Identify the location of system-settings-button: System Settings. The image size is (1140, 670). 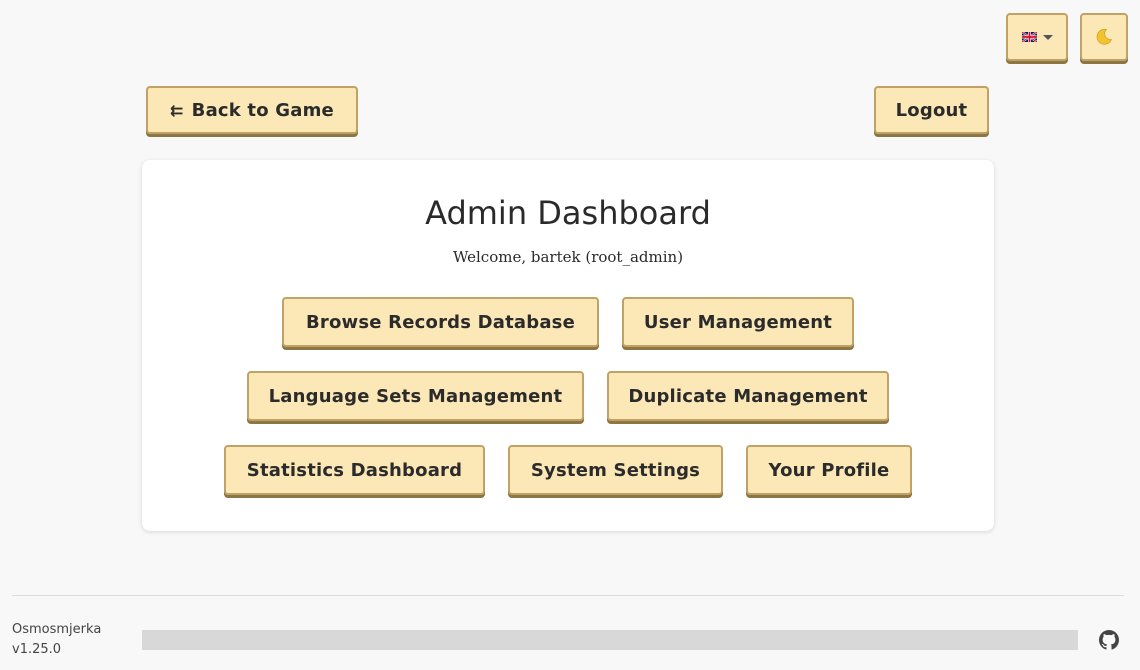
(615, 470).